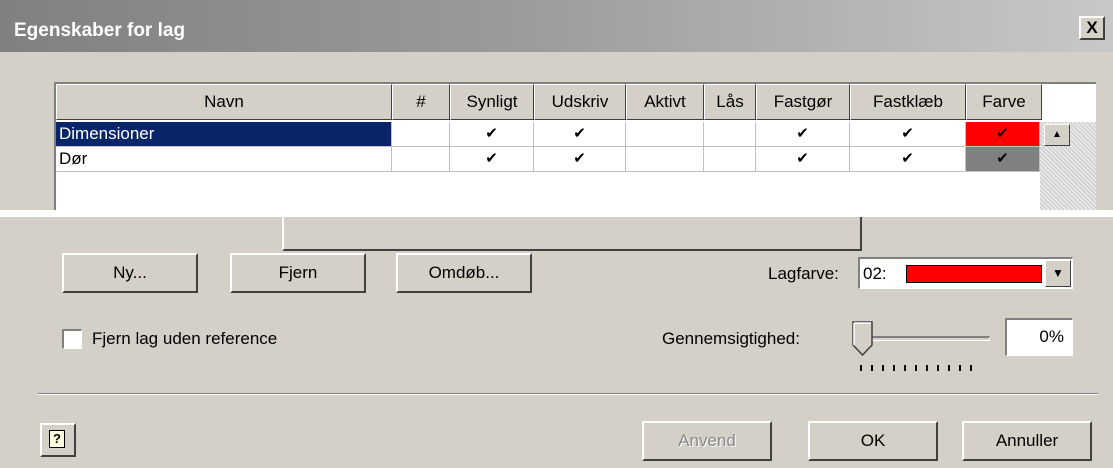  Describe the element at coordinates (1039, 337) in the screenshot. I see `transparency-input: 0%` at that location.